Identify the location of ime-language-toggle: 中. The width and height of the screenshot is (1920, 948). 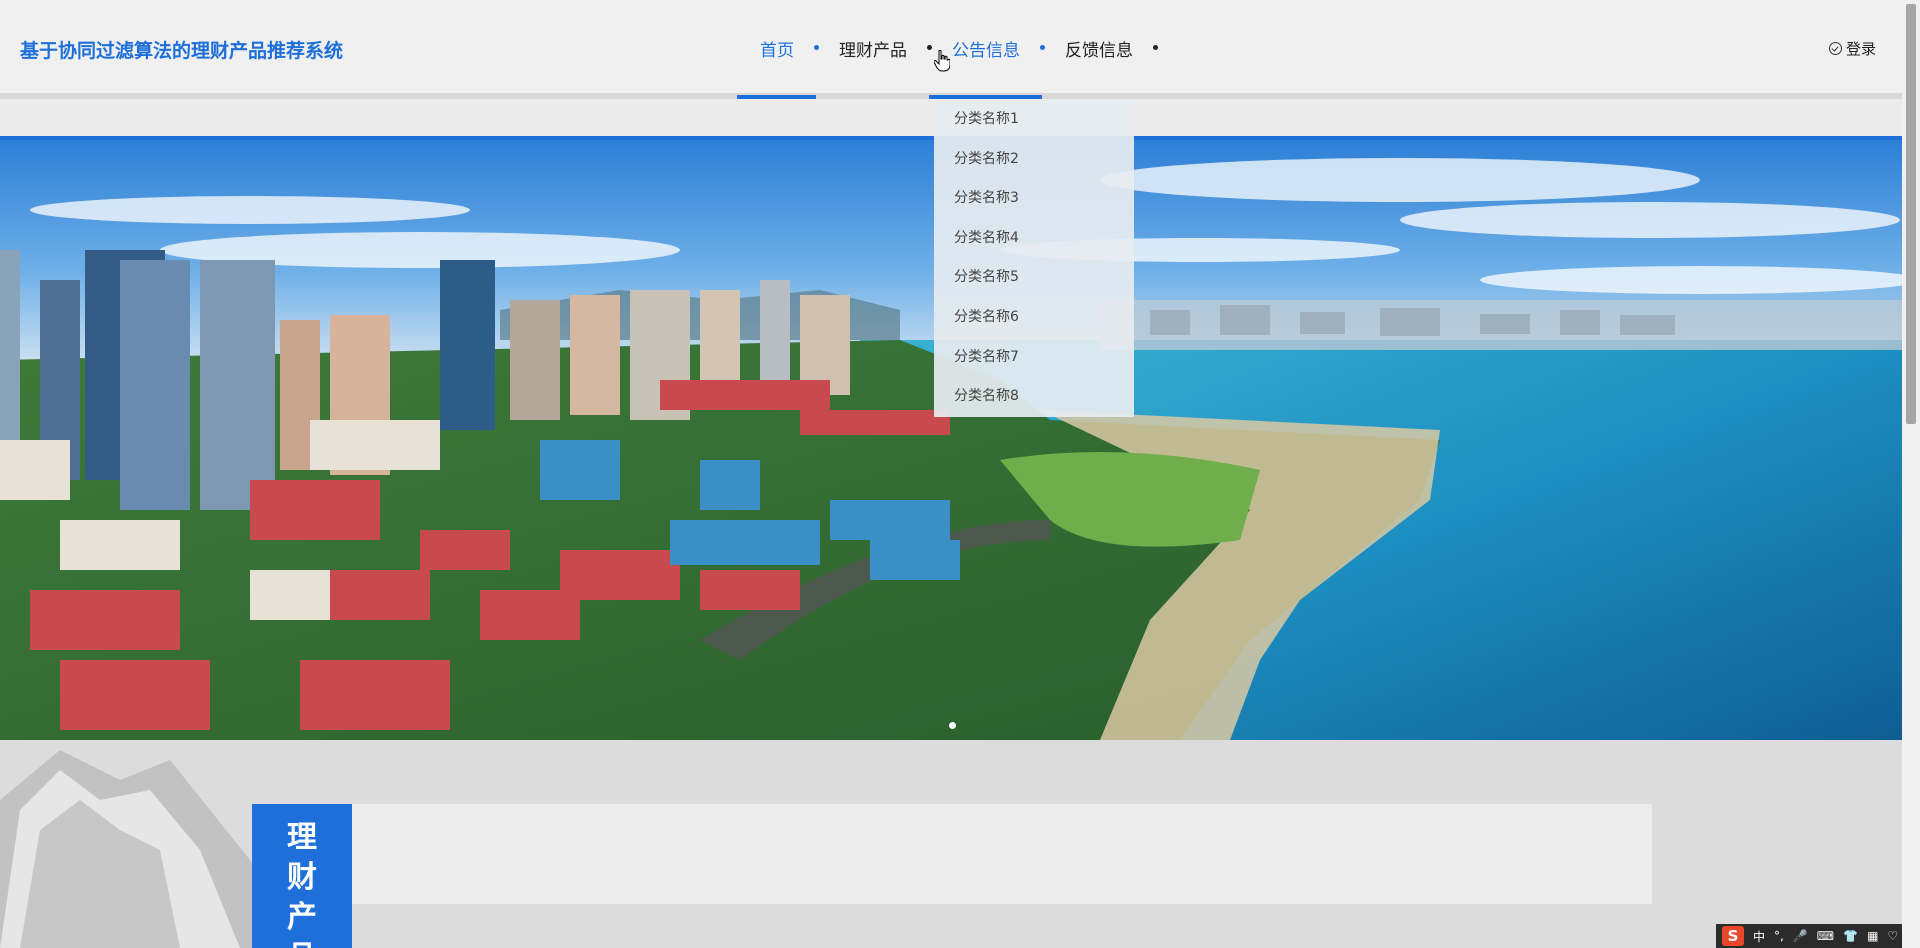
(1759, 936).